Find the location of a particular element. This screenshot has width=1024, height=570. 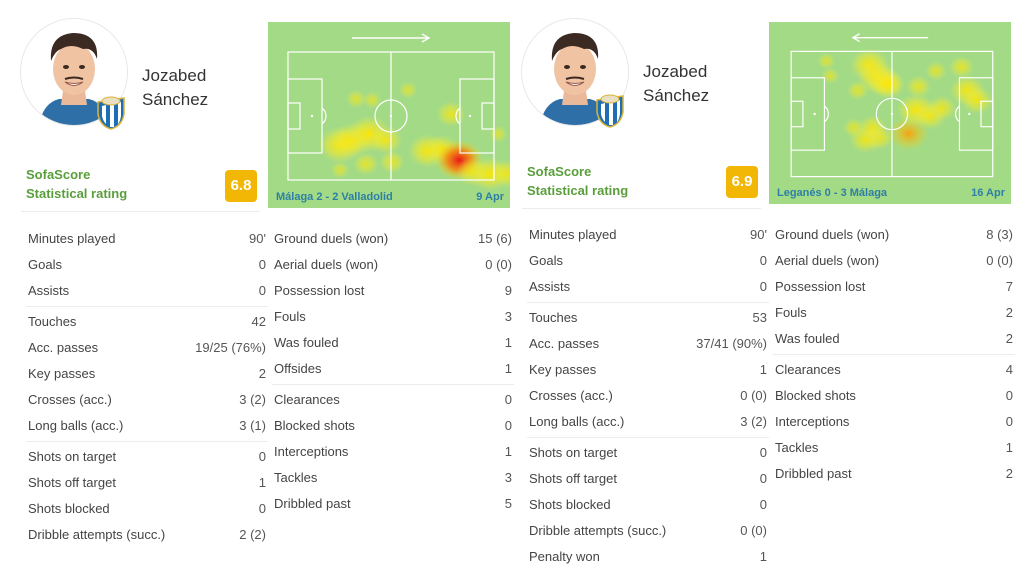

stat-row: Shots blocked 0 is located at coordinates (147, 509).